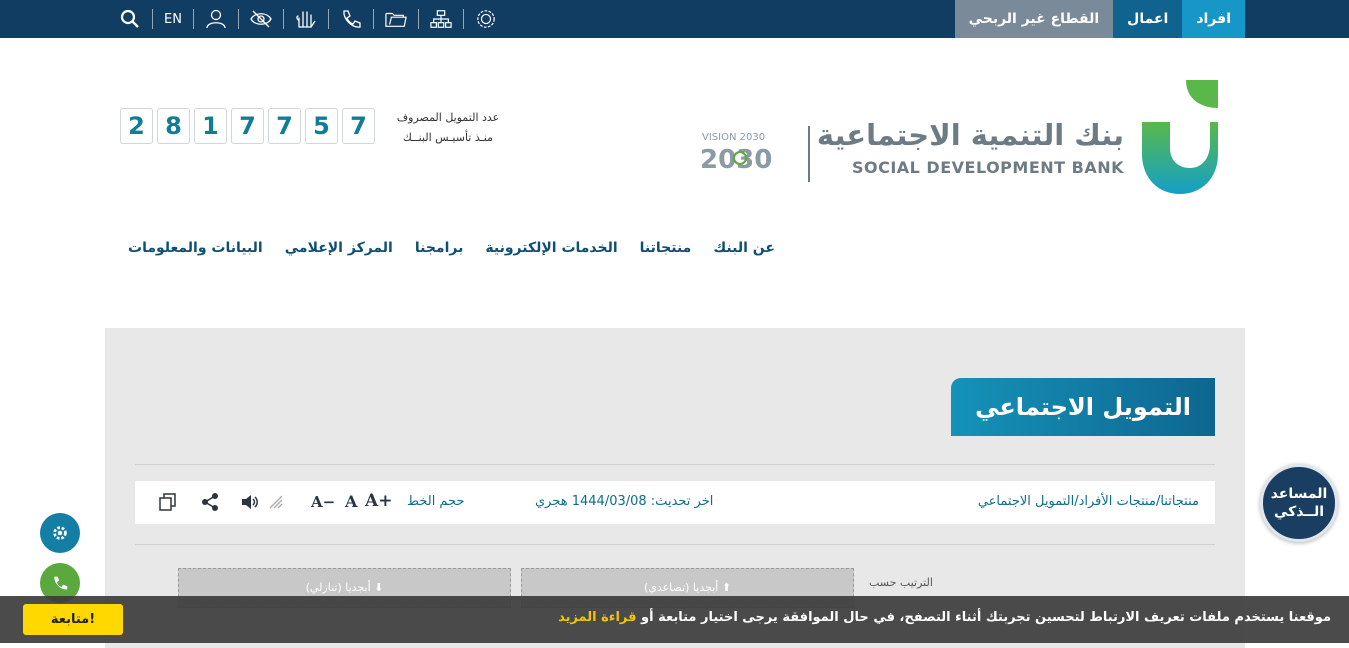 This screenshot has width=1349, height=648. Describe the element at coordinates (173, 126) in the screenshot. I see `counter-digit: 8` at that location.